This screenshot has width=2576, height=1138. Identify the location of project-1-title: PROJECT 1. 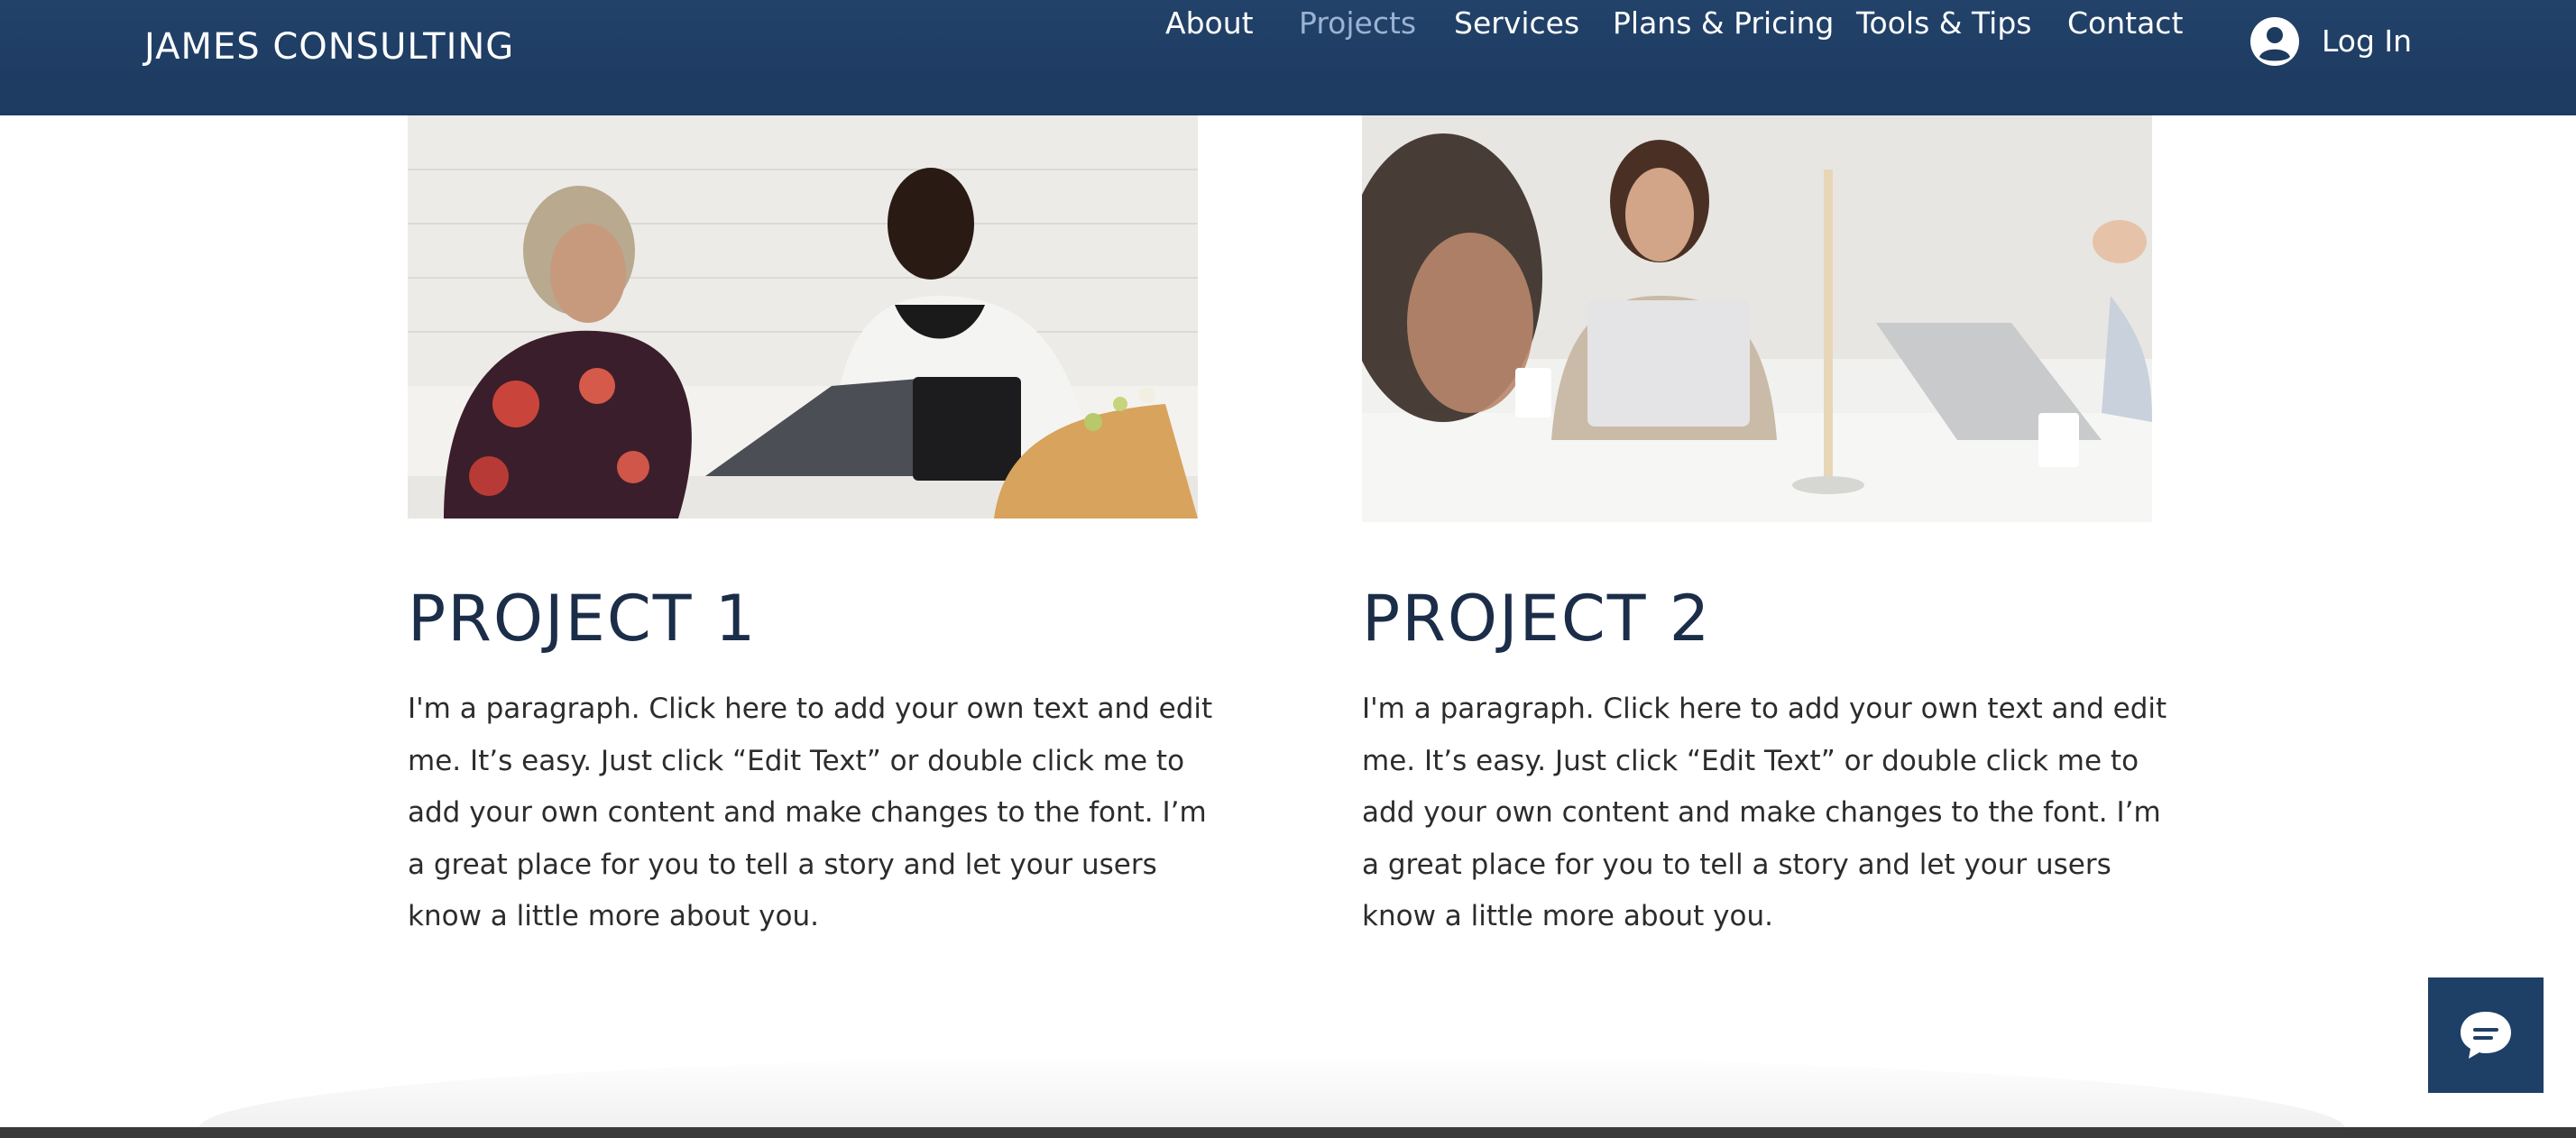
(583, 619).